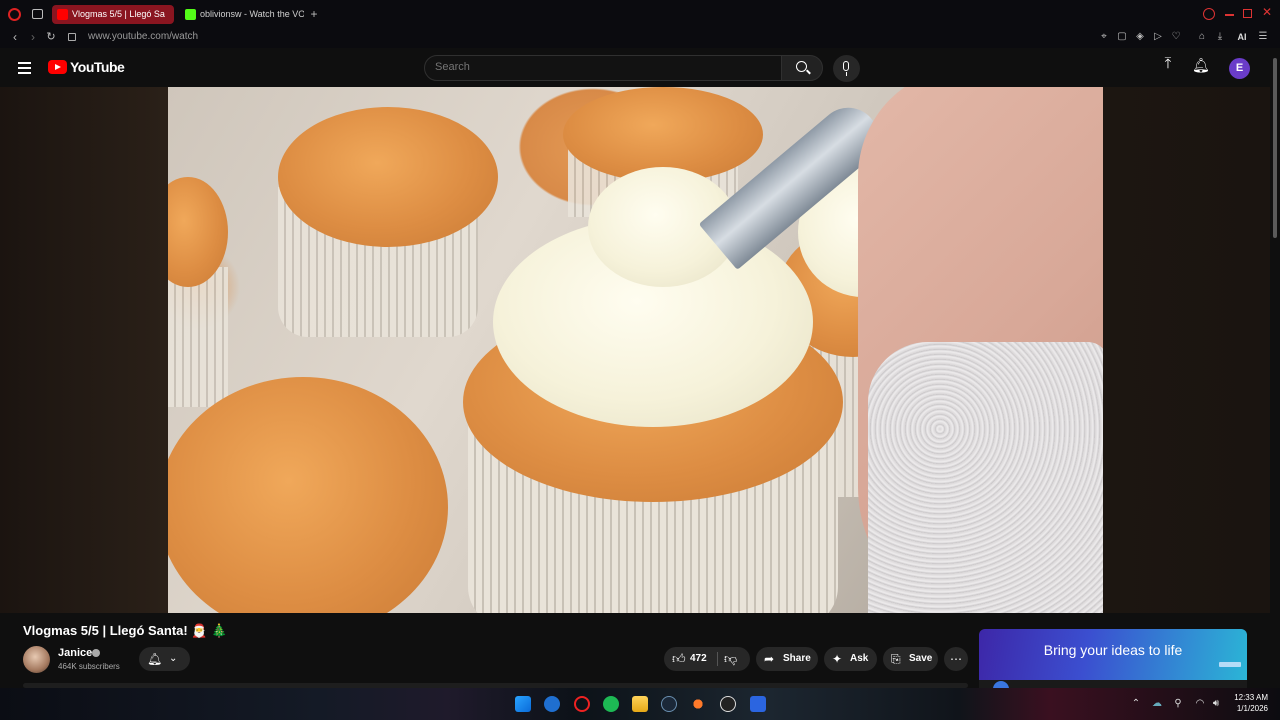  Describe the element at coordinates (1216, 704) in the screenshot. I see `volume-icon: 🔊︎` at that location.